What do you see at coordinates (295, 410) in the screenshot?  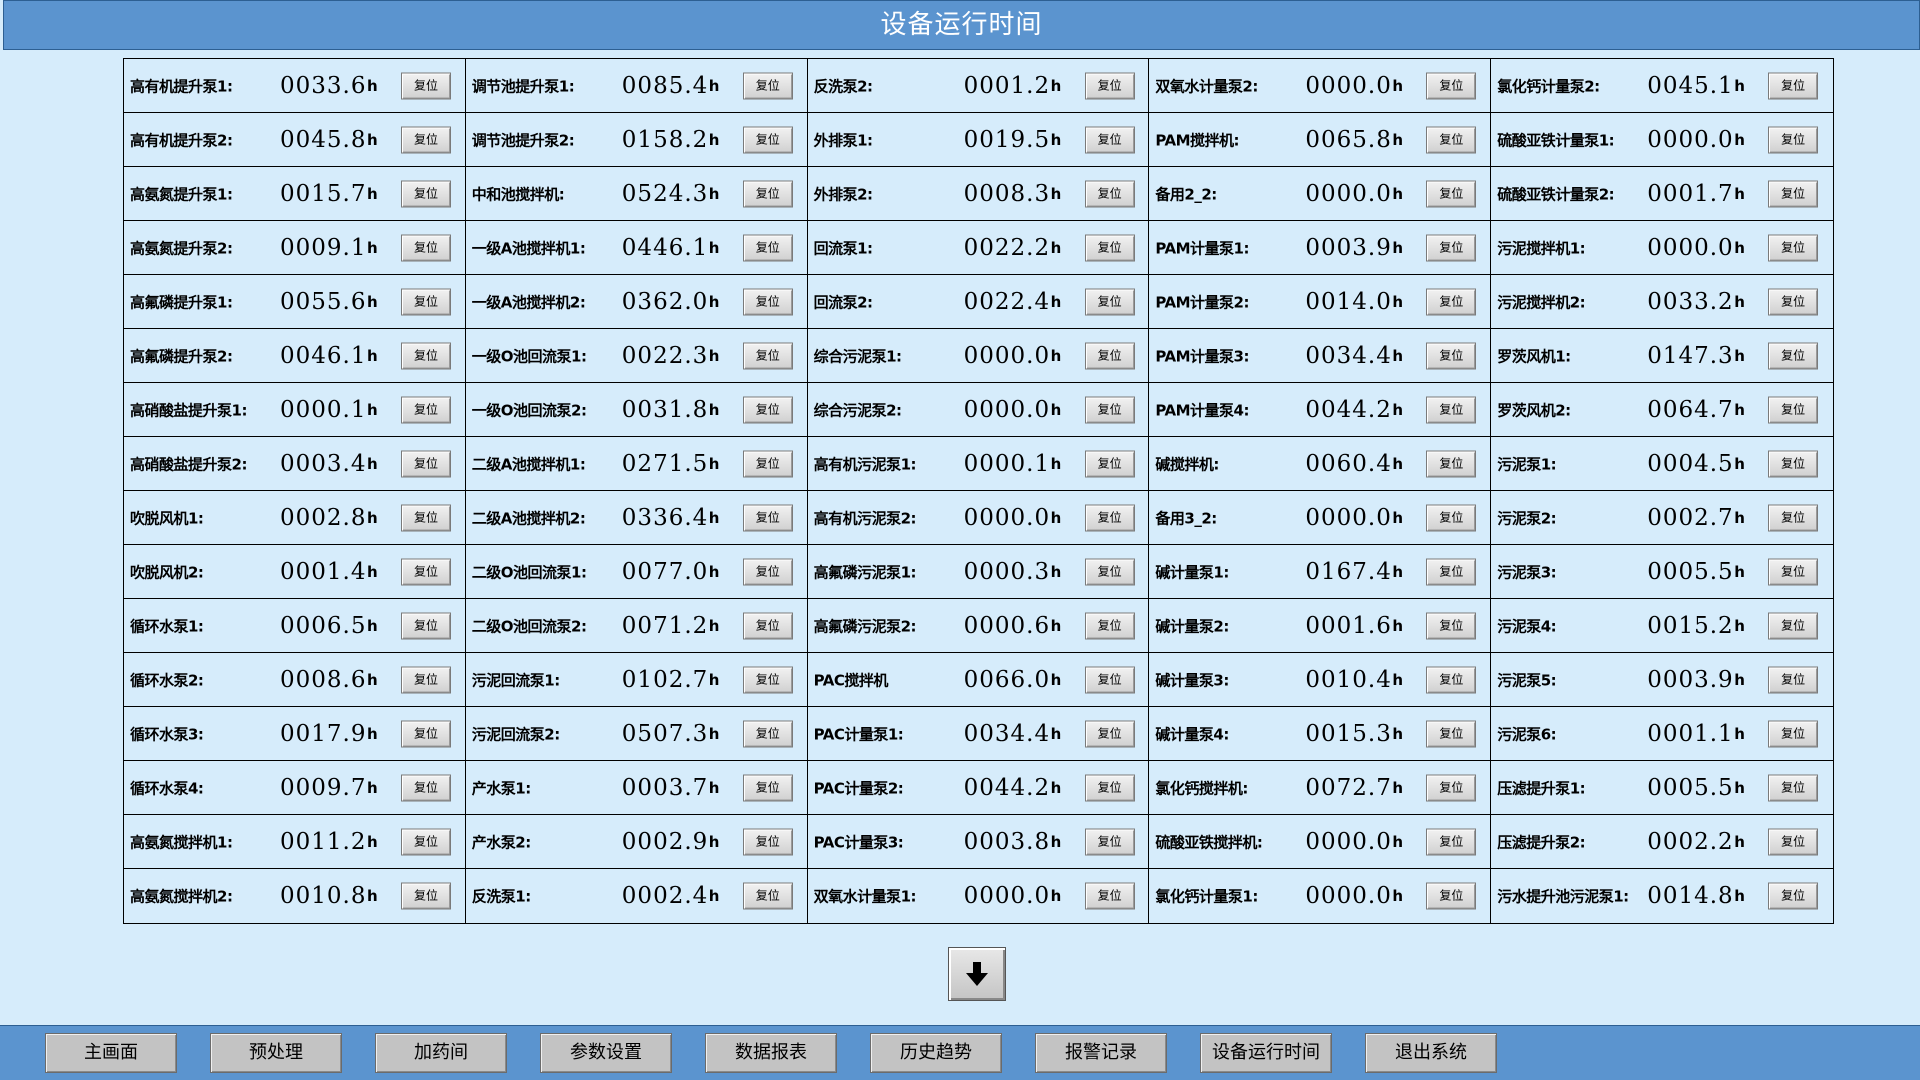 I see `runtime-cell: 高硝酸盐提升泵1: 0000.1 h 复位` at bounding box center [295, 410].